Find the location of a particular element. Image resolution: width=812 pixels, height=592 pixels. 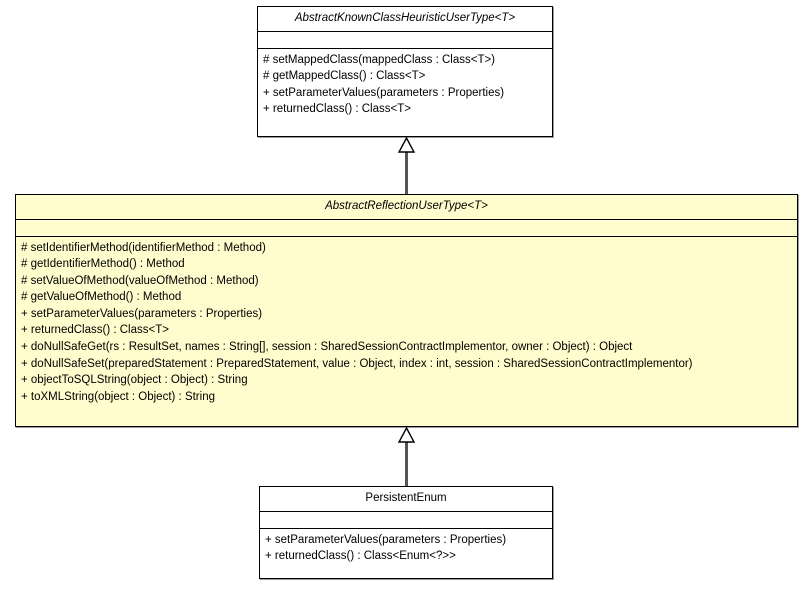

class-name-abstract-reflection-user-type: AbstractReflectionUserType<T> is located at coordinates (406, 207).